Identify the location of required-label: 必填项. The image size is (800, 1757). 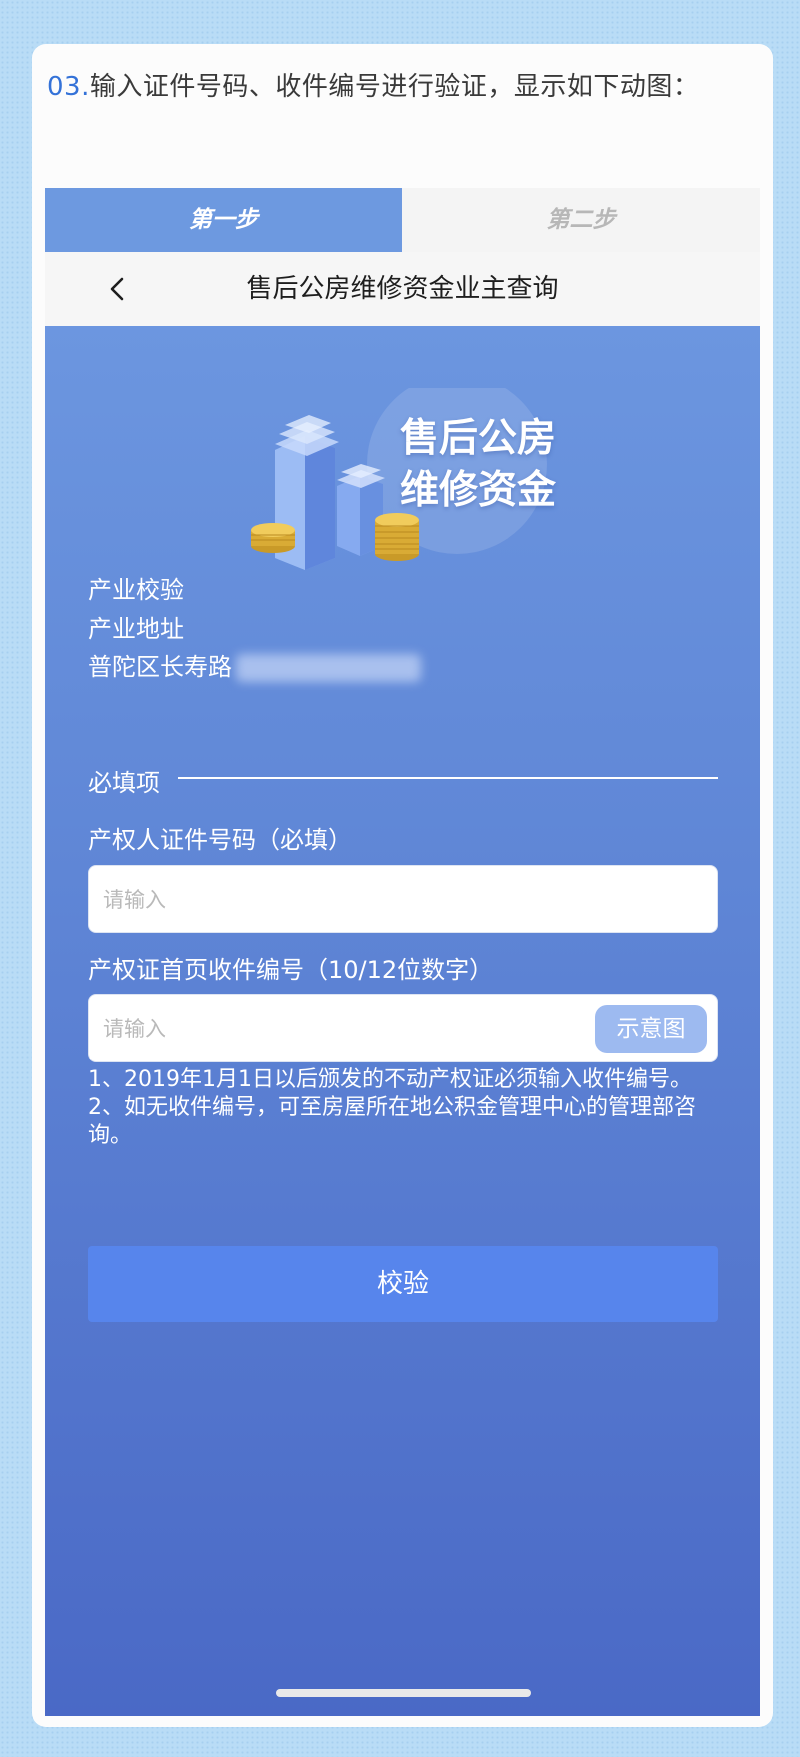
(124, 783).